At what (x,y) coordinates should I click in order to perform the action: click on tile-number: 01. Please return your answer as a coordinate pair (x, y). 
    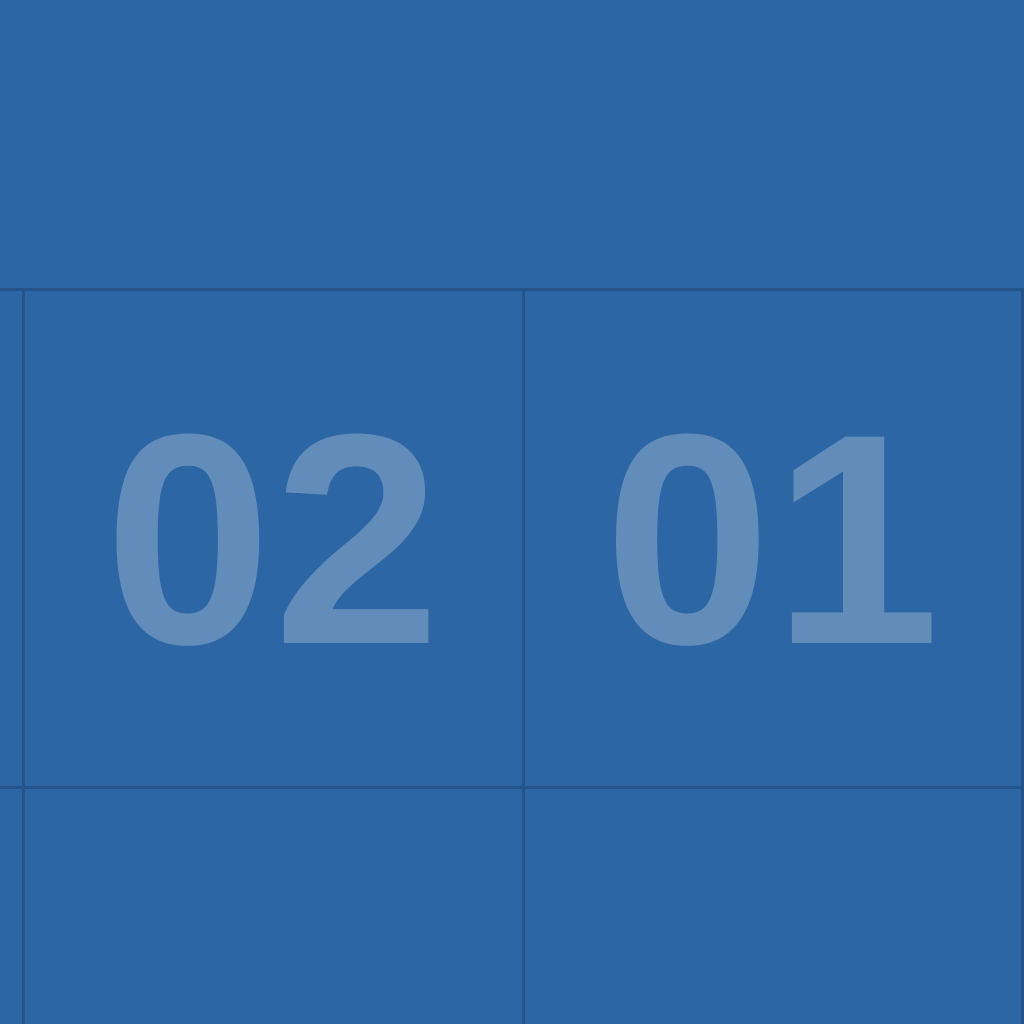
    Looking at the image, I should click on (773, 538).